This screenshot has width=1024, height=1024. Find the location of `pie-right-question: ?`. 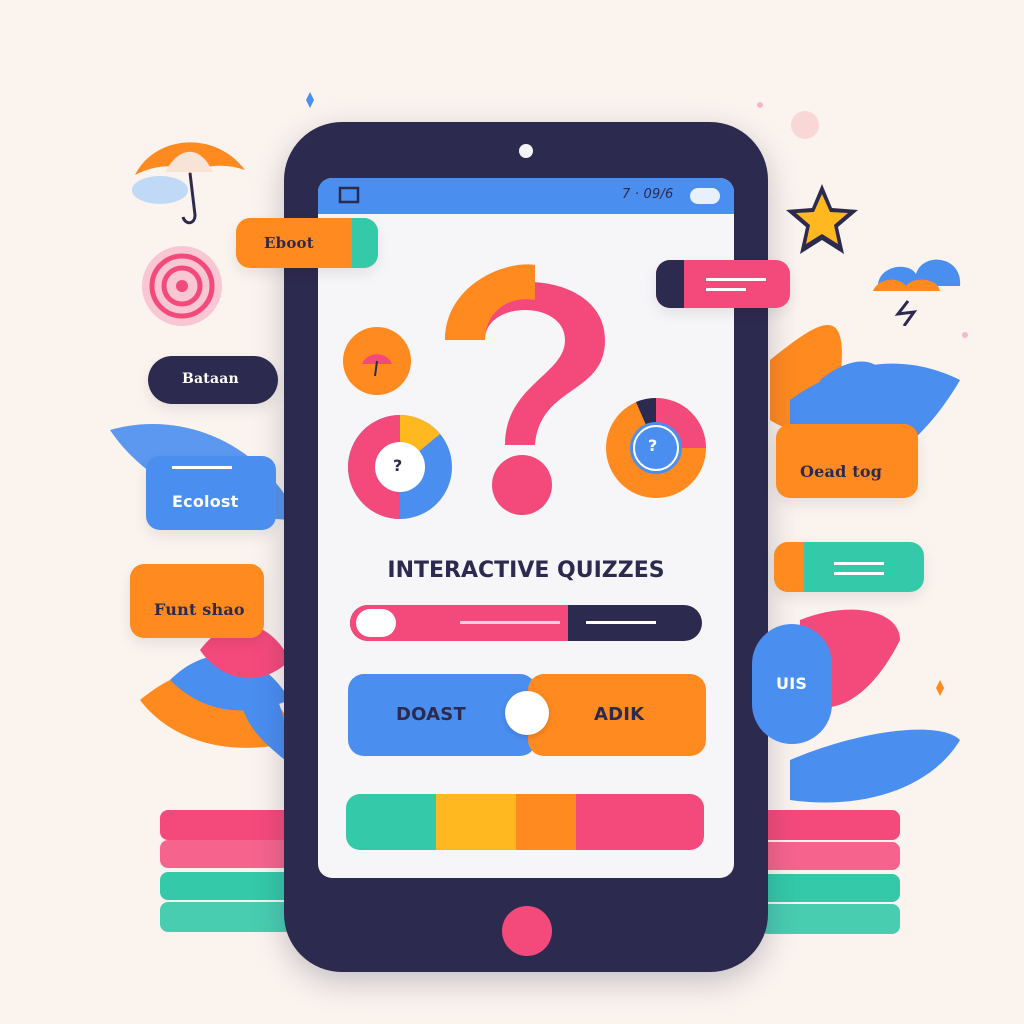

pie-right-question: ? is located at coordinates (653, 445).